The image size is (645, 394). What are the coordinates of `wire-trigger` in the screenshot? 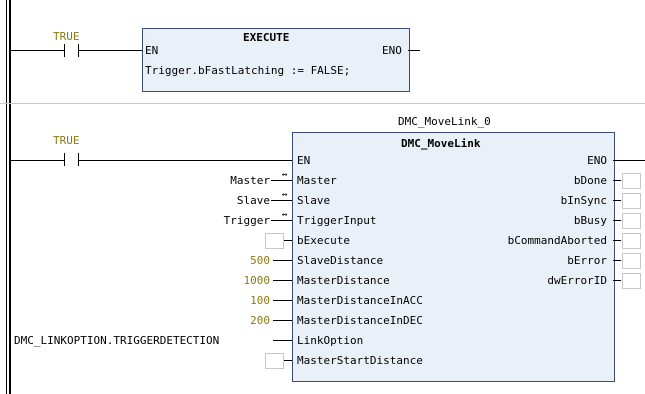 It's located at (281, 220).